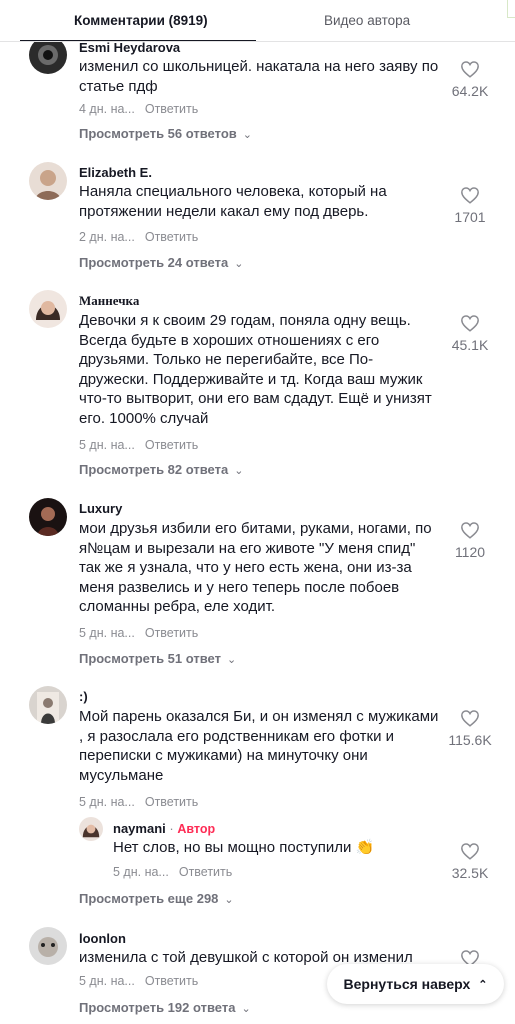 The height and width of the screenshot is (1024, 515). I want to click on like-button: 1120, so click(470, 540).